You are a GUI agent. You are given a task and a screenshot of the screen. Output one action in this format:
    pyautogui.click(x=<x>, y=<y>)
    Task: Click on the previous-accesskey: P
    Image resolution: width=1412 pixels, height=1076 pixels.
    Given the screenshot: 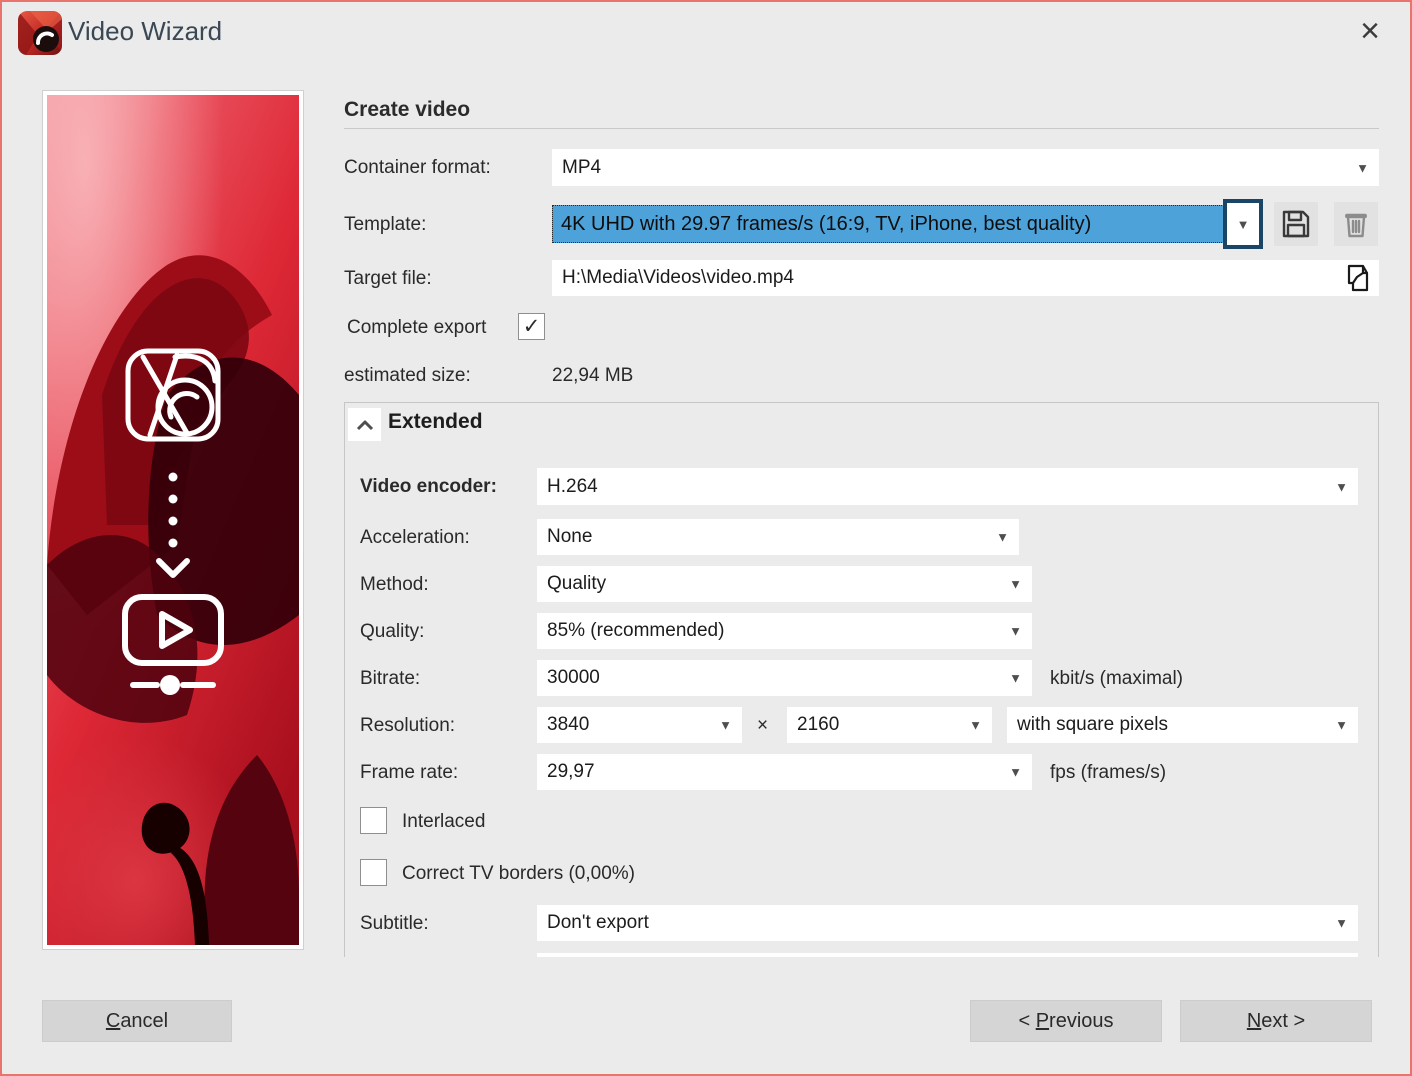 What is the action you would take?
    pyautogui.click(x=1042, y=1020)
    